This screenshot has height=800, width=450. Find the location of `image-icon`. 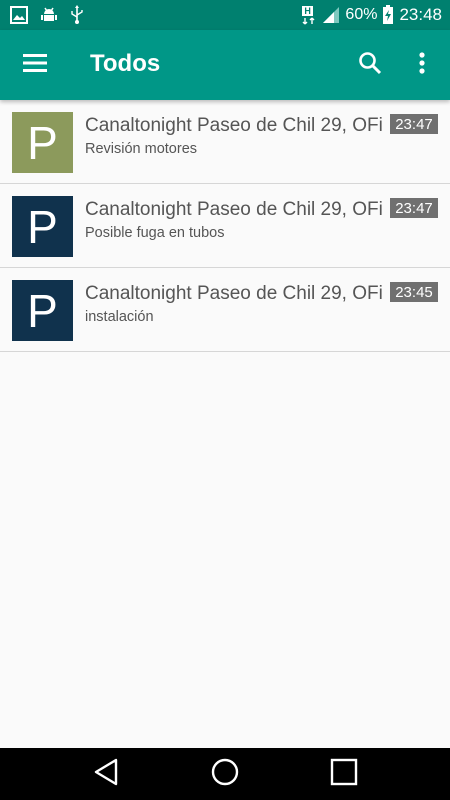

image-icon is located at coordinates (19, 15).